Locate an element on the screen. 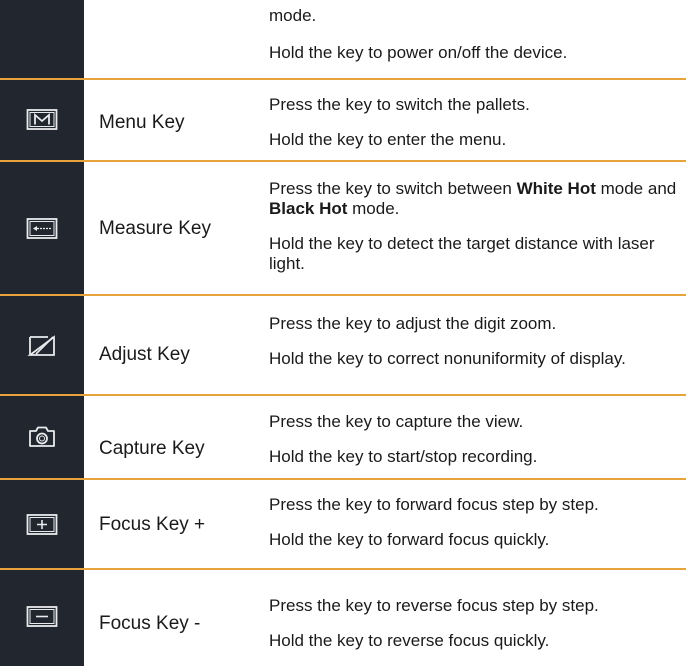 Image resolution: width=686 pixels, height=666 pixels. description-text: Press the key to switch between is located at coordinates (393, 188).